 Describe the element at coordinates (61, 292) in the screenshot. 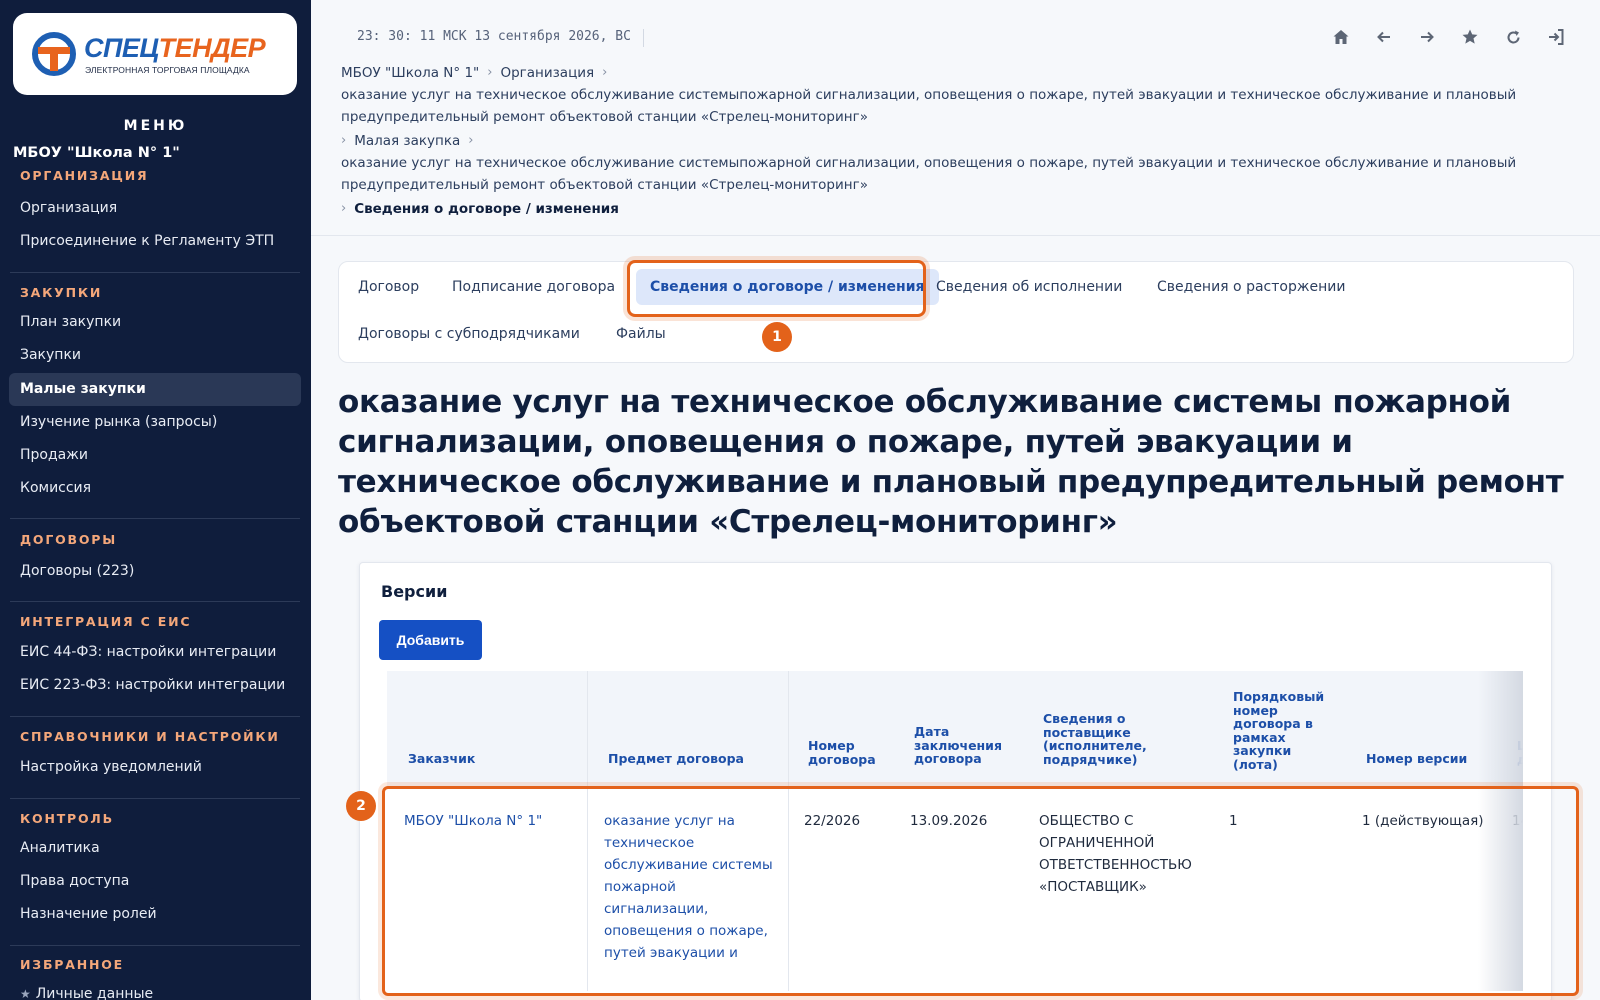

I see `nav-section-purchases: ЗАКУПКИ` at that location.